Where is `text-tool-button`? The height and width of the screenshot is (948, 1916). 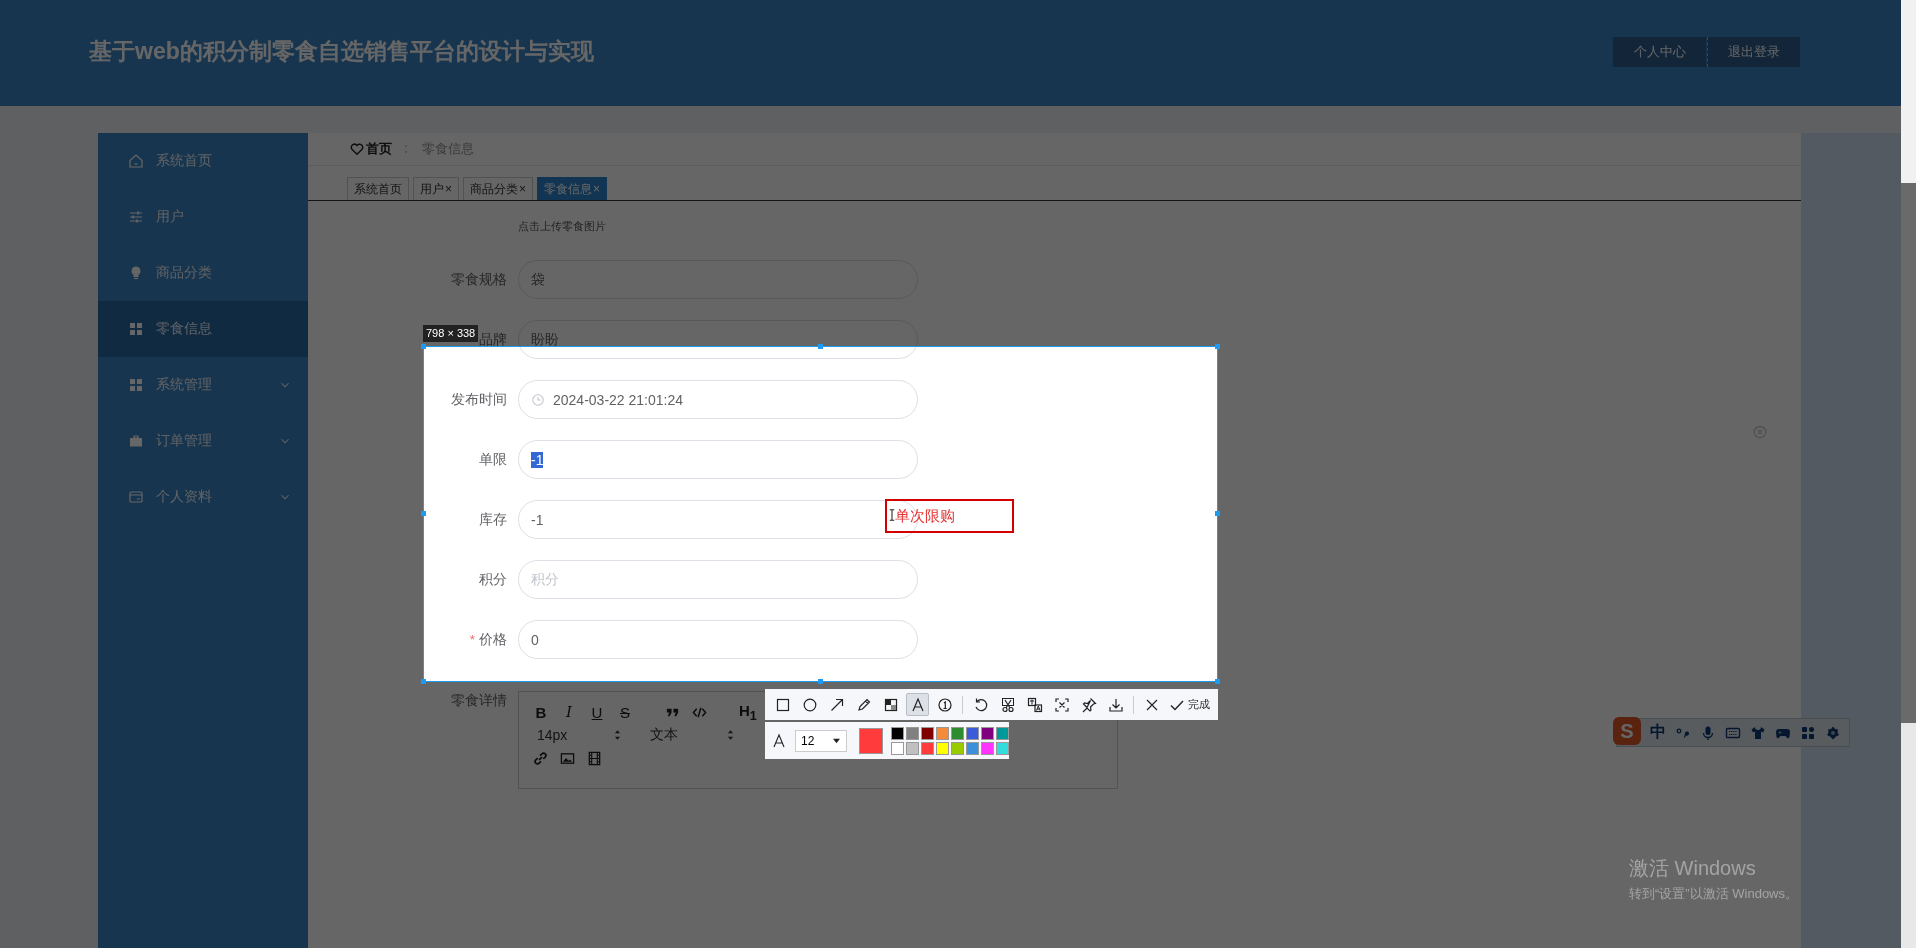
text-tool-button is located at coordinates (917, 704).